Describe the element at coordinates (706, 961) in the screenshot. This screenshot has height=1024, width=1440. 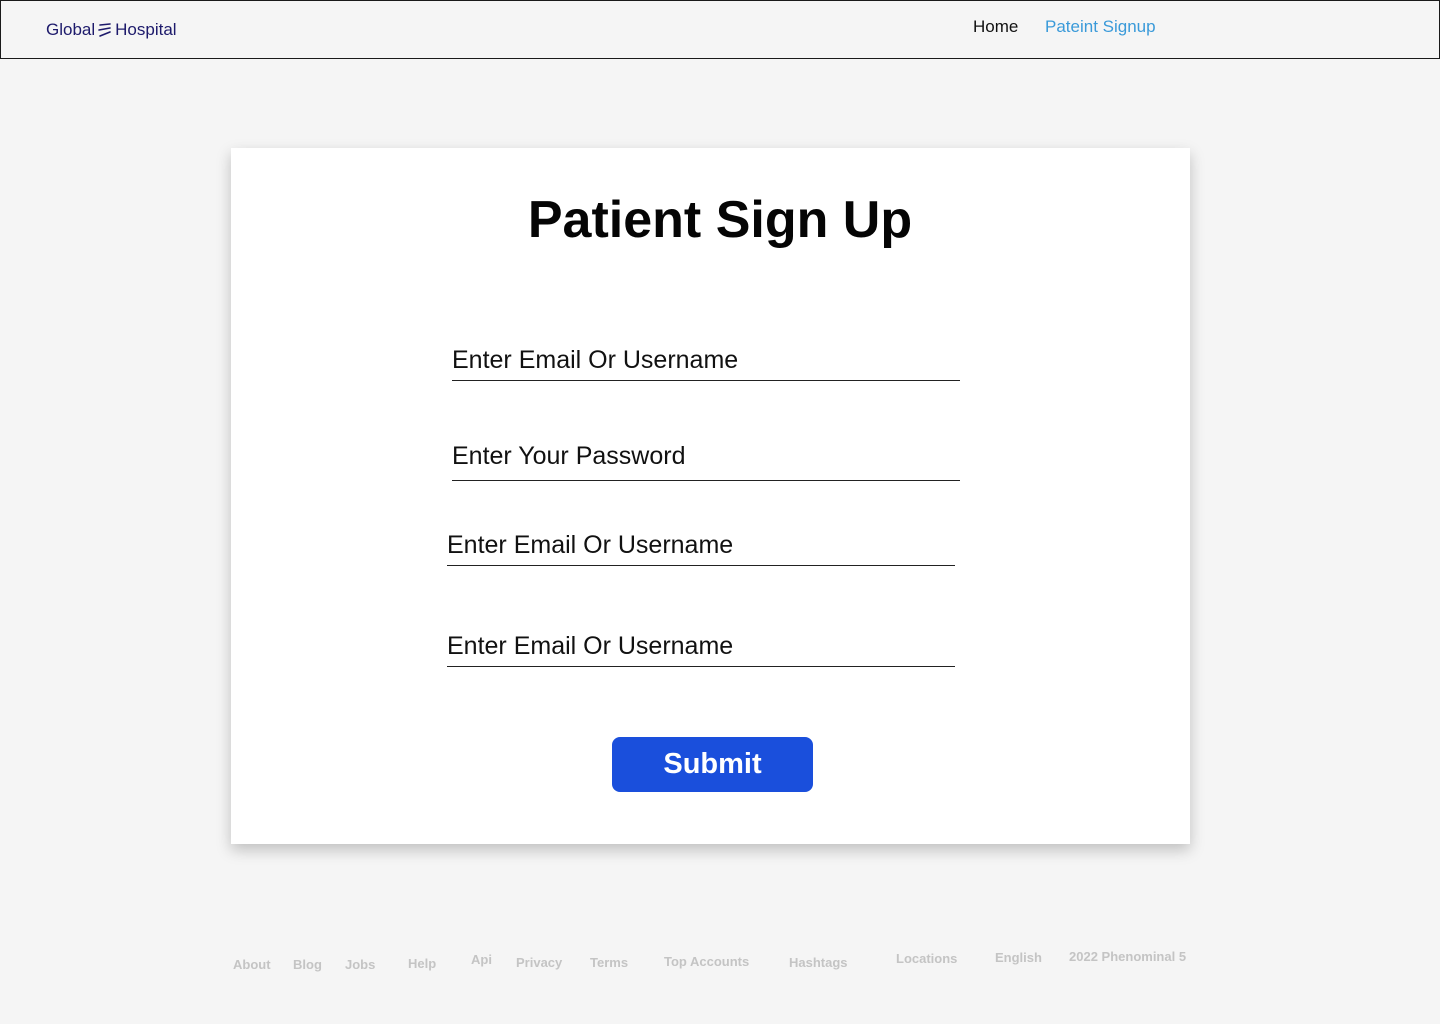
I see `footer-link-top-accounts: Top Accounts` at that location.